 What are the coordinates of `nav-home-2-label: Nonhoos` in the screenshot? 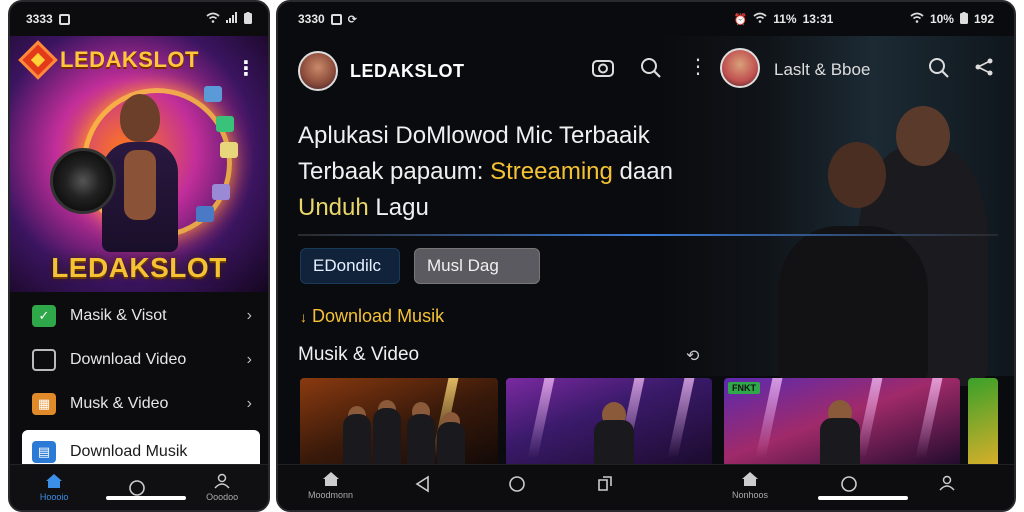 It's located at (750, 495).